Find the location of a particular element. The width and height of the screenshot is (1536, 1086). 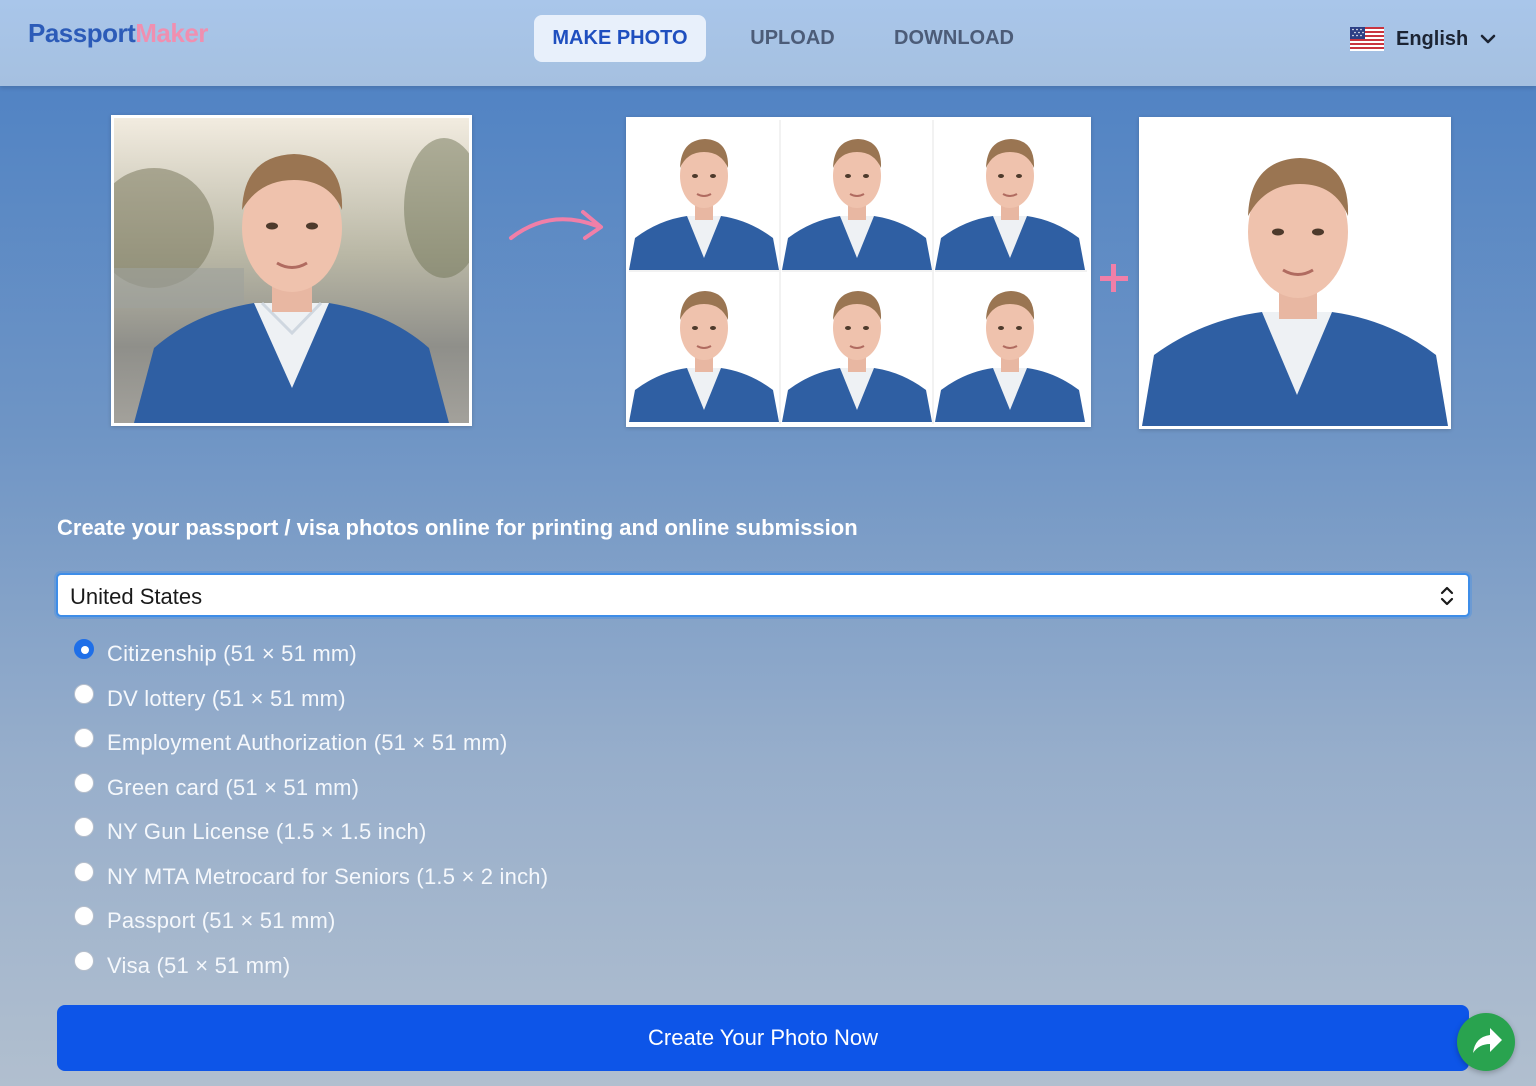

radio-option-passport: Passport (51 × 51 mm) is located at coordinates (205, 921).